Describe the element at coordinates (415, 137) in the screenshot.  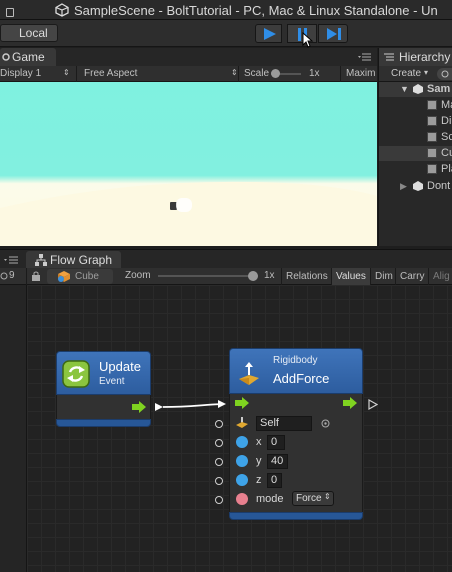
I see `hierarchy-item: Sc` at that location.